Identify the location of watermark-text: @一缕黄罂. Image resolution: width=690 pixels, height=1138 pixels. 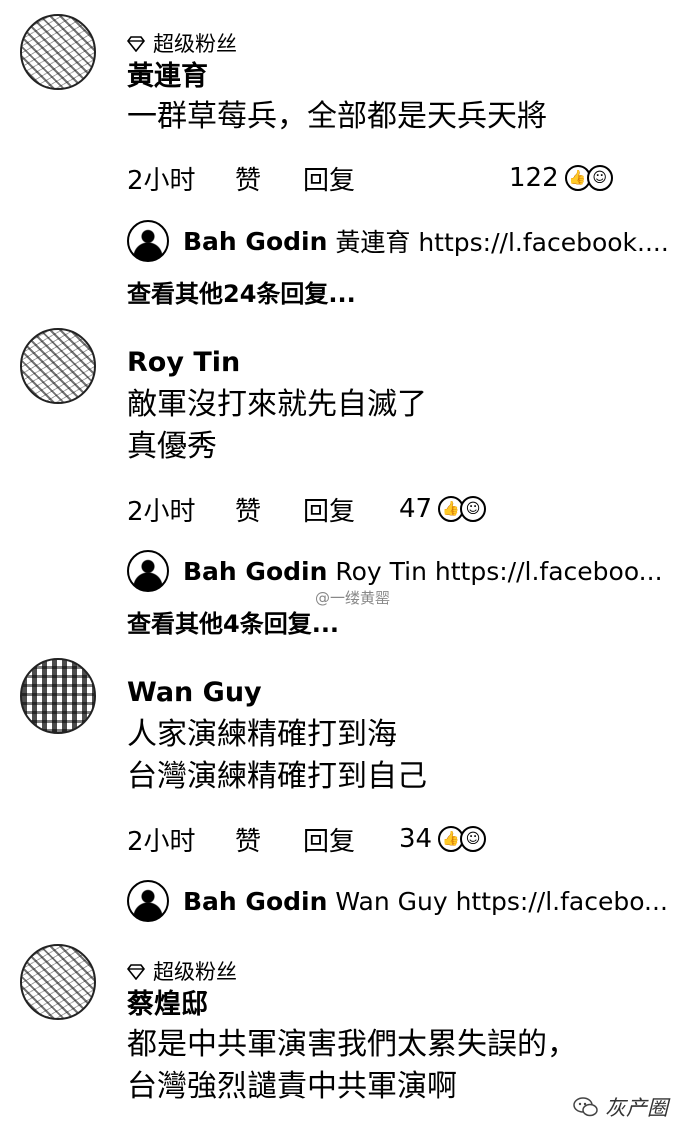
(353, 598).